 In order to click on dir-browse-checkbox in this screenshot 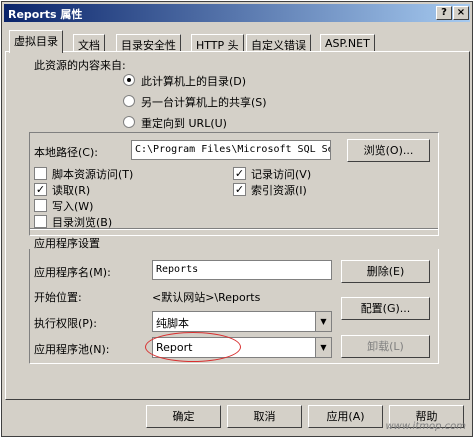, I will do `click(40, 221)`.